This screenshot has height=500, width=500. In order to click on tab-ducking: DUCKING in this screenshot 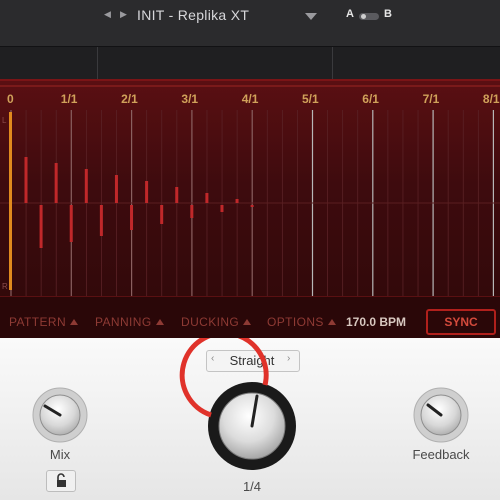, I will do `click(216, 322)`.